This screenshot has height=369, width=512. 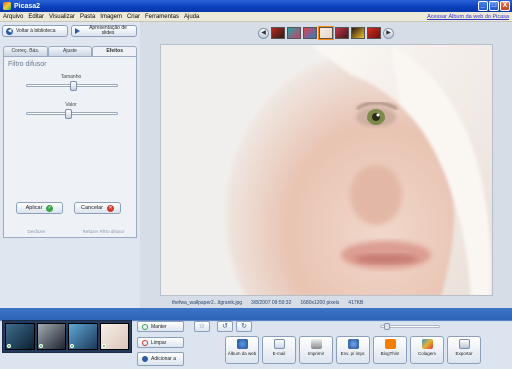 I want to click on back-to-library-button: ◀ Voltar à biblioteca, so click(x=35, y=31).